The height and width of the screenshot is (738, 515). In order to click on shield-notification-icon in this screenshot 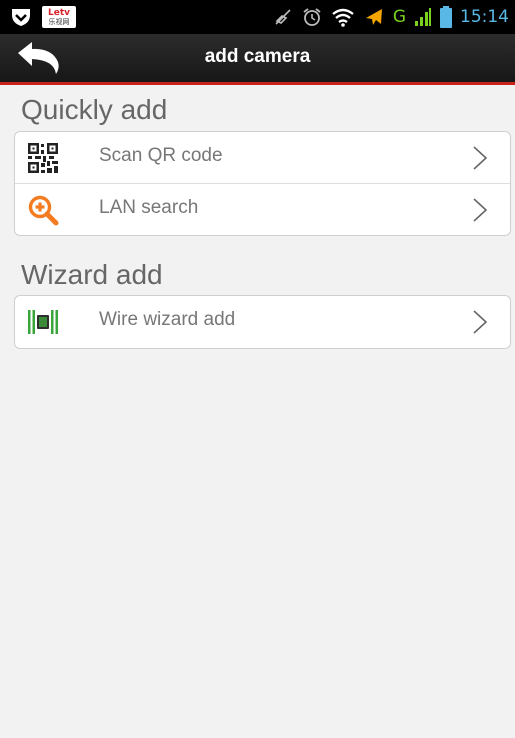, I will do `click(21, 17)`.